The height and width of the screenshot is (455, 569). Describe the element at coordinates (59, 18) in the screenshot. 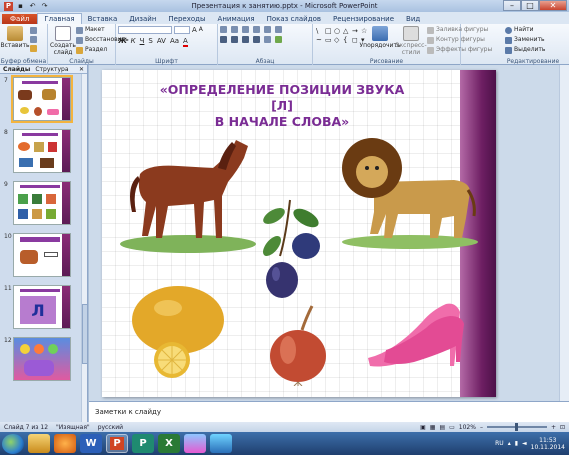

I see `tab-home: Главная` at that location.